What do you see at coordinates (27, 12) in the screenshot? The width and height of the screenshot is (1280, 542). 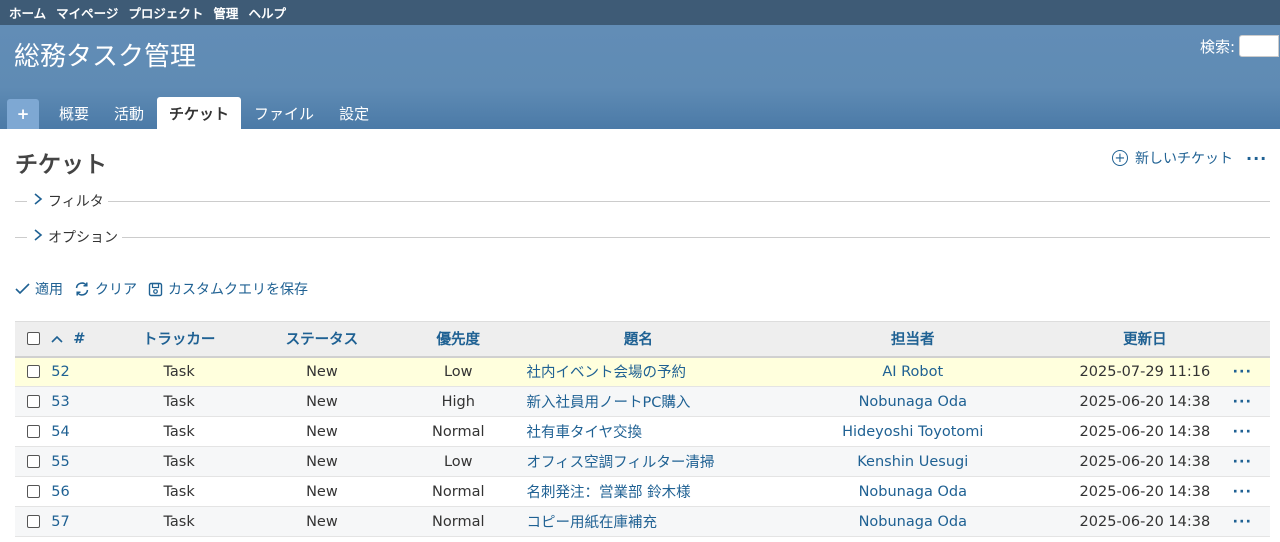 I see `top-menu-home: ホーム` at bounding box center [27, 12].